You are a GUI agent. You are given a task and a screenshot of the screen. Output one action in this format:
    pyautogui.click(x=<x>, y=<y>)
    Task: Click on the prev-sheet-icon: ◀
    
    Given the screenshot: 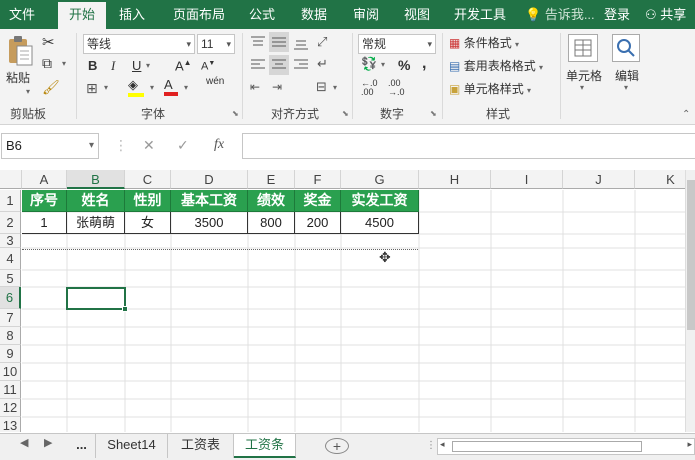 What is the action you would take?
    pyautogui.click(x=24, y=442)
    